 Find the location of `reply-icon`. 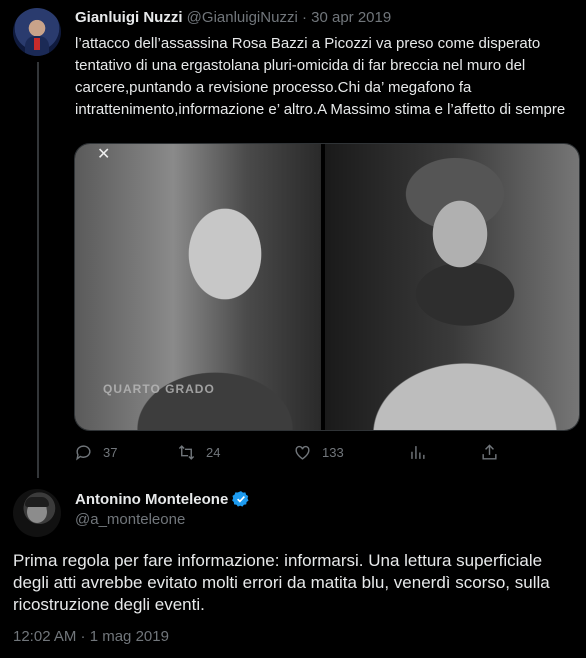

reply-icon is located at coordinates (83, 453).